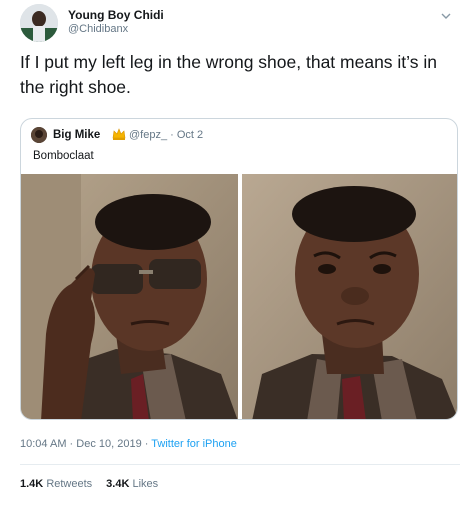  Describe the element at coordinates (63, 156) in the screenshot. I see `quoted-text: Bombo​claat` at that location.